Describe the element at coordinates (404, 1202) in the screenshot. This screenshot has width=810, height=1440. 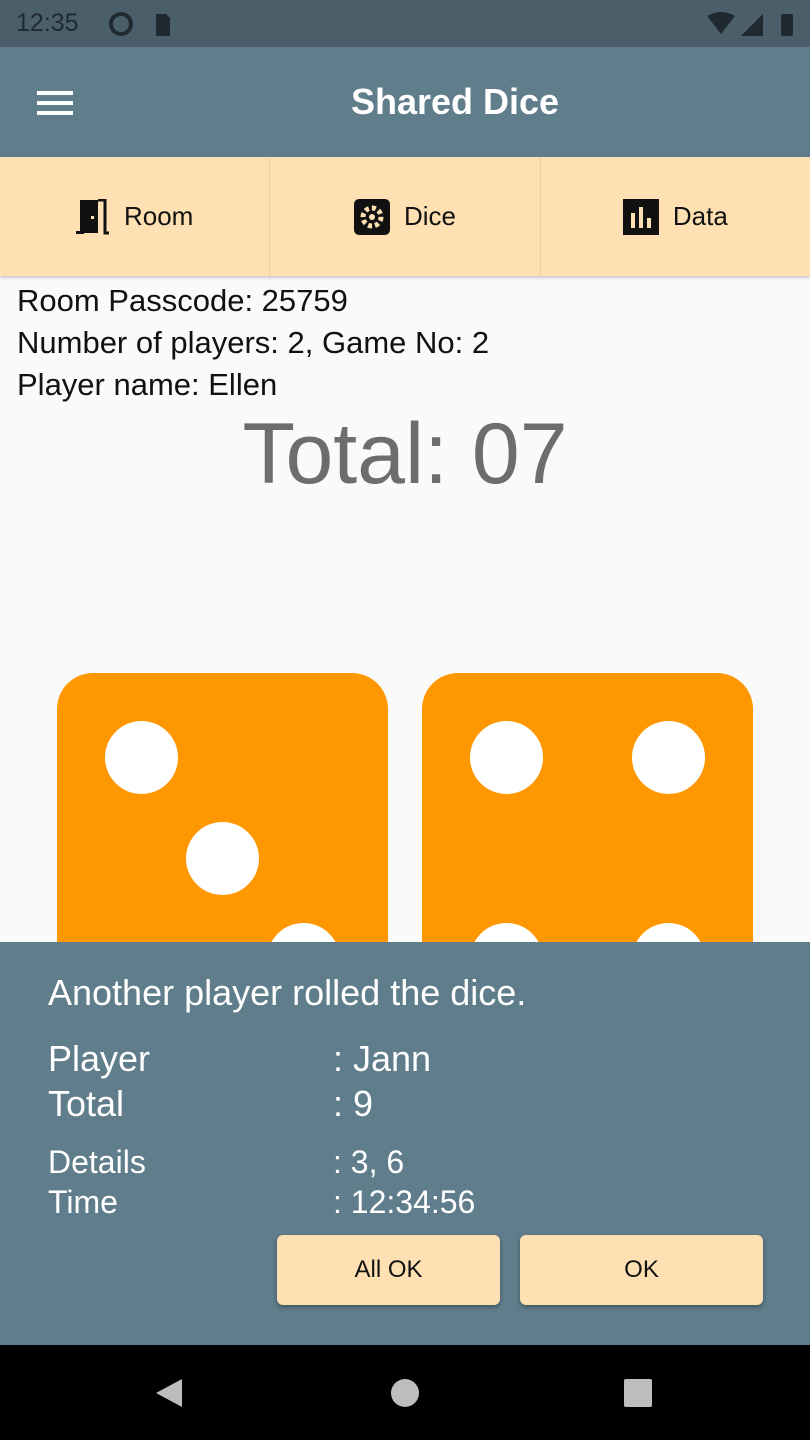
I see `row-value: : 12:34:56` at that location.